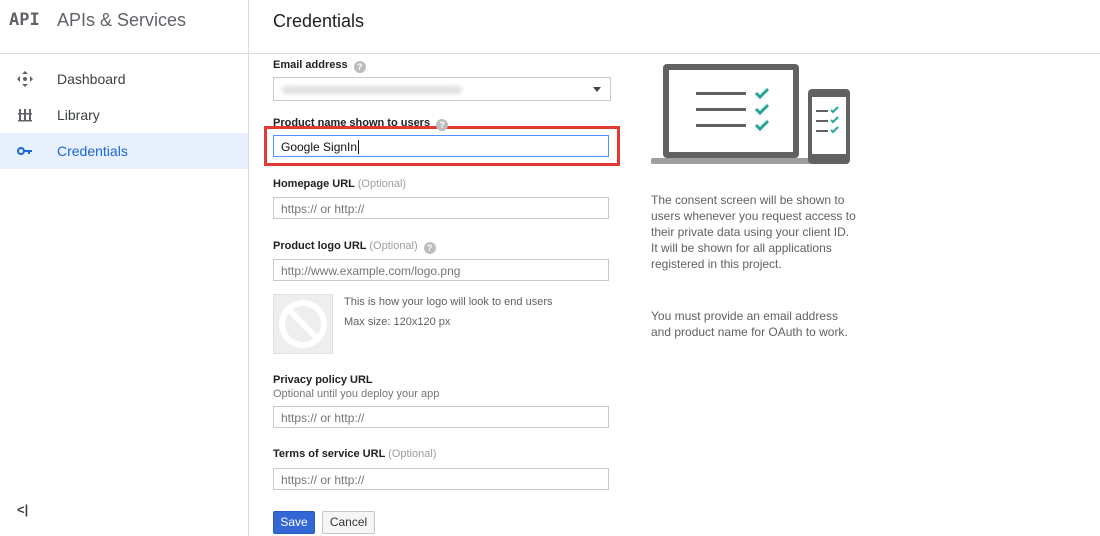 The height and width of the screenshot is (536, 1100). Describe the element at coordinates (355, 454) in the screenshot. I see `tos-label: Terms of service URL (Optional)` at that location.